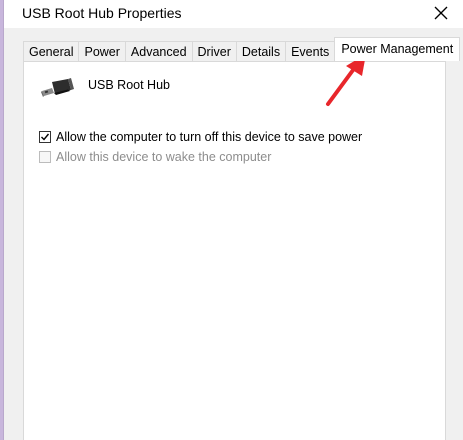 The height and width of the screenshot is (440, 463). Describe the element at coordinates (213, 51) in the screenshot. I see `tab-driver: Driver` at that location.